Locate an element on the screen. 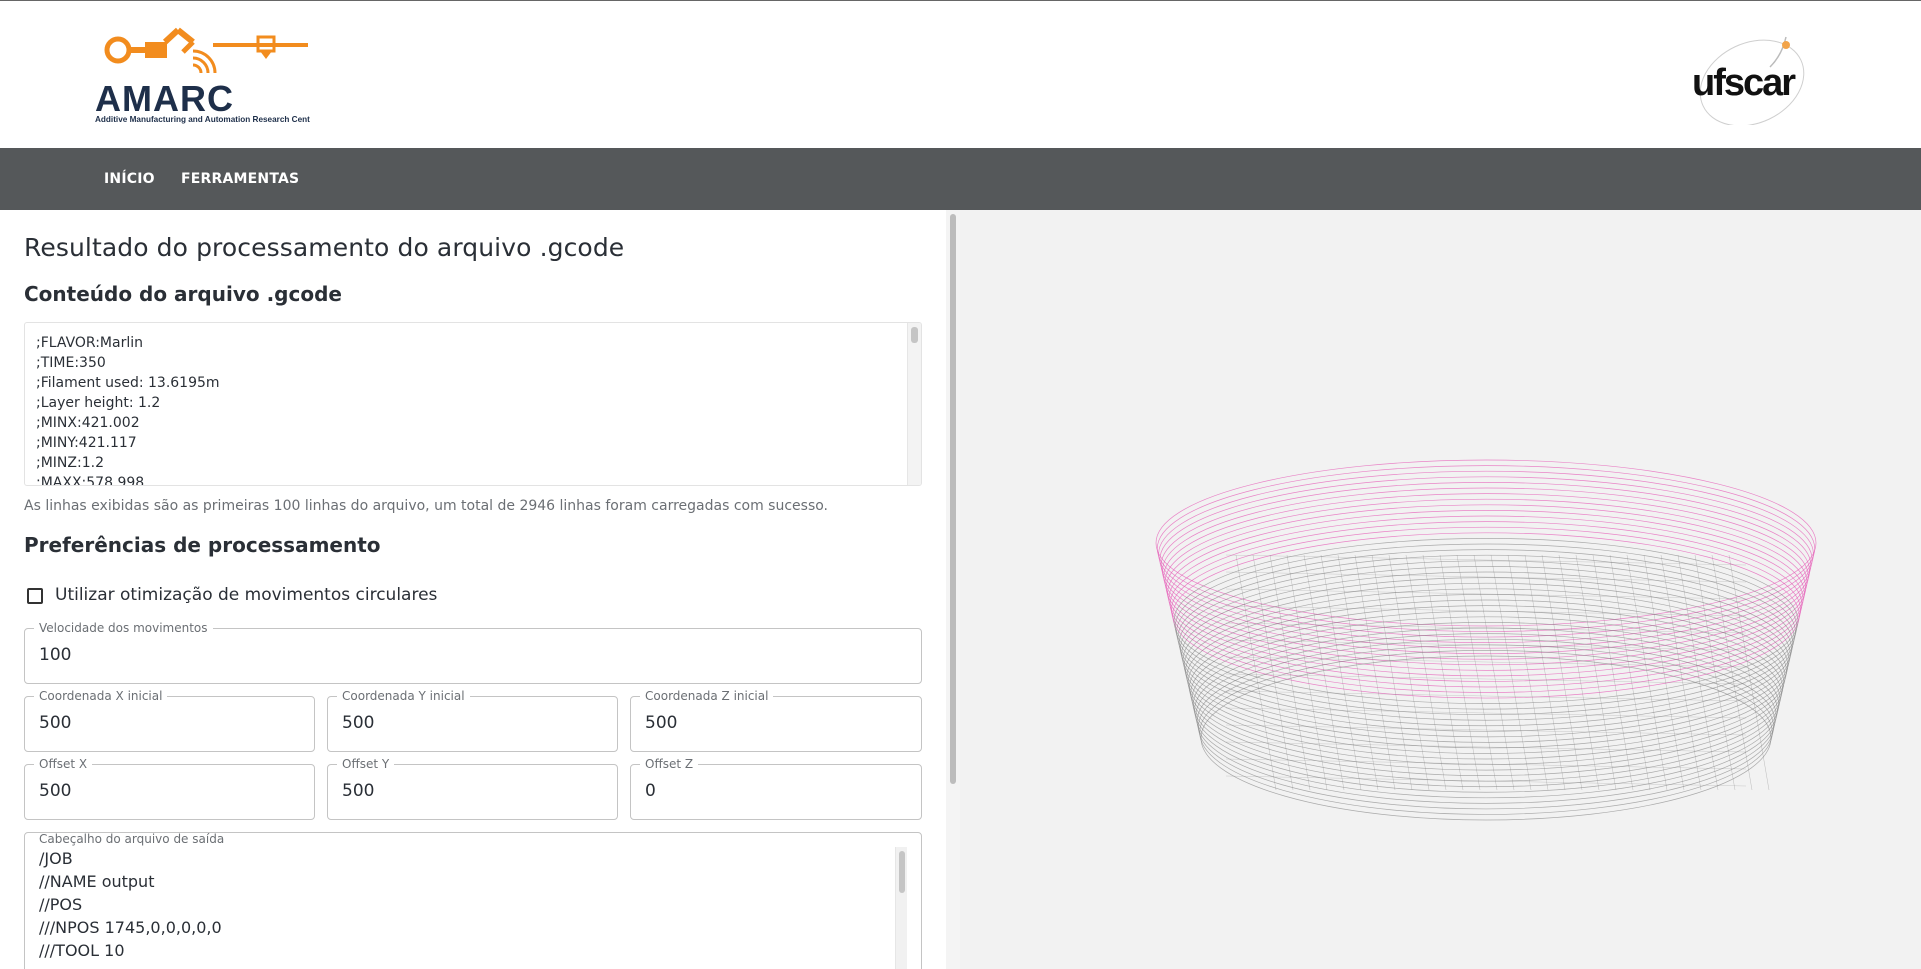 Image resolution: width=1921 pixels, height=969 pixels. y-init-field: Coordenada Y inicial 500 is located at coordinates (472, 720).